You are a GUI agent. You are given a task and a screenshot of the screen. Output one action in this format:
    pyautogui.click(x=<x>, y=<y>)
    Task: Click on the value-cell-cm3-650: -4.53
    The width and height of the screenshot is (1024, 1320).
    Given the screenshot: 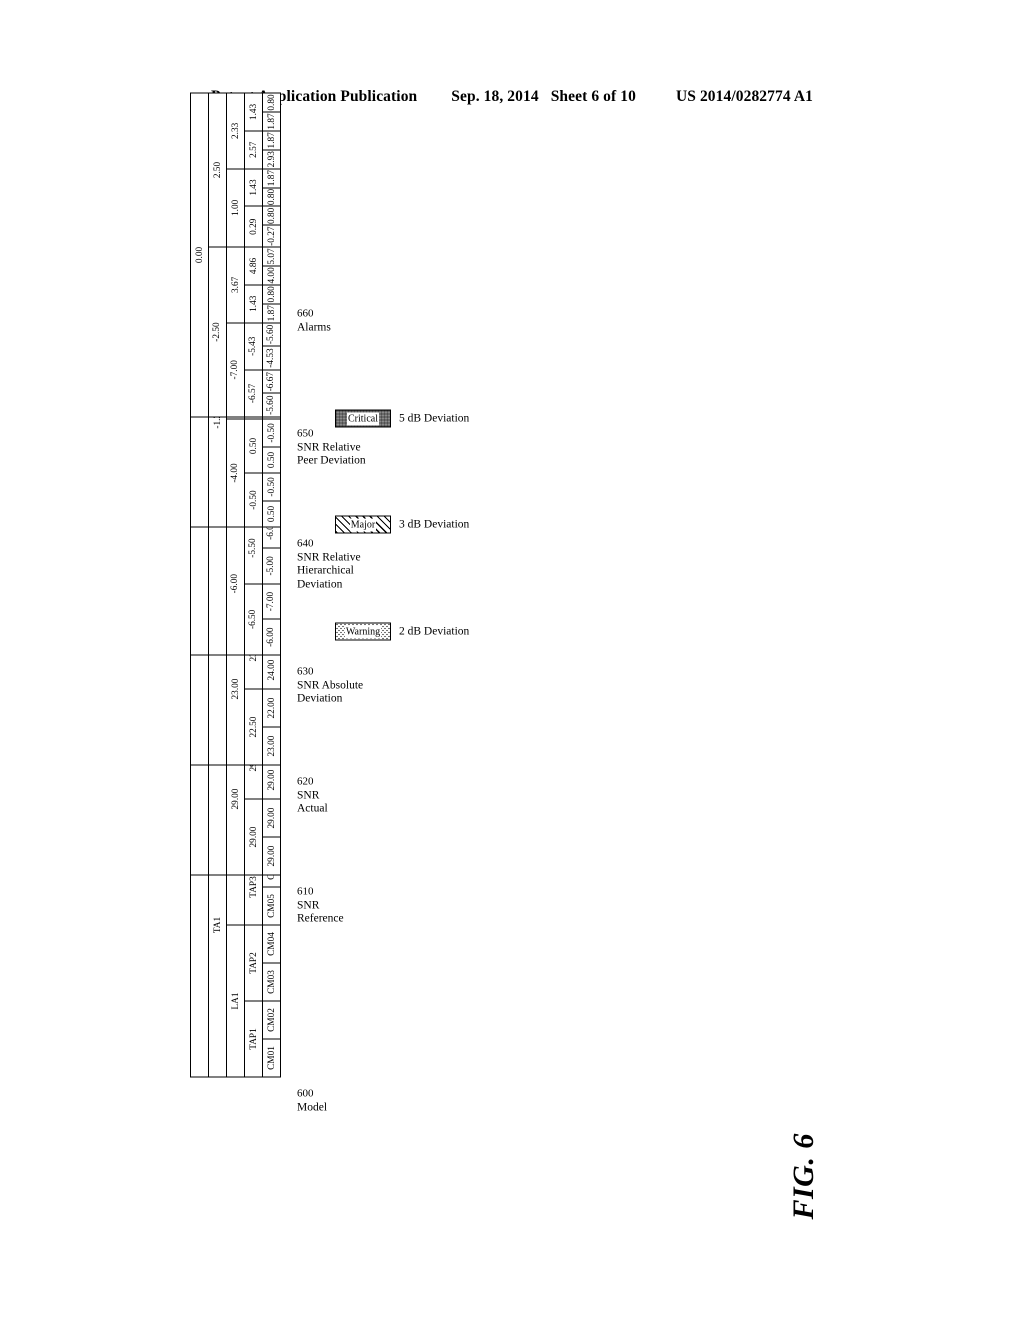 What is the action you would take?
    pyautogui.click(x=271, y=358)
    